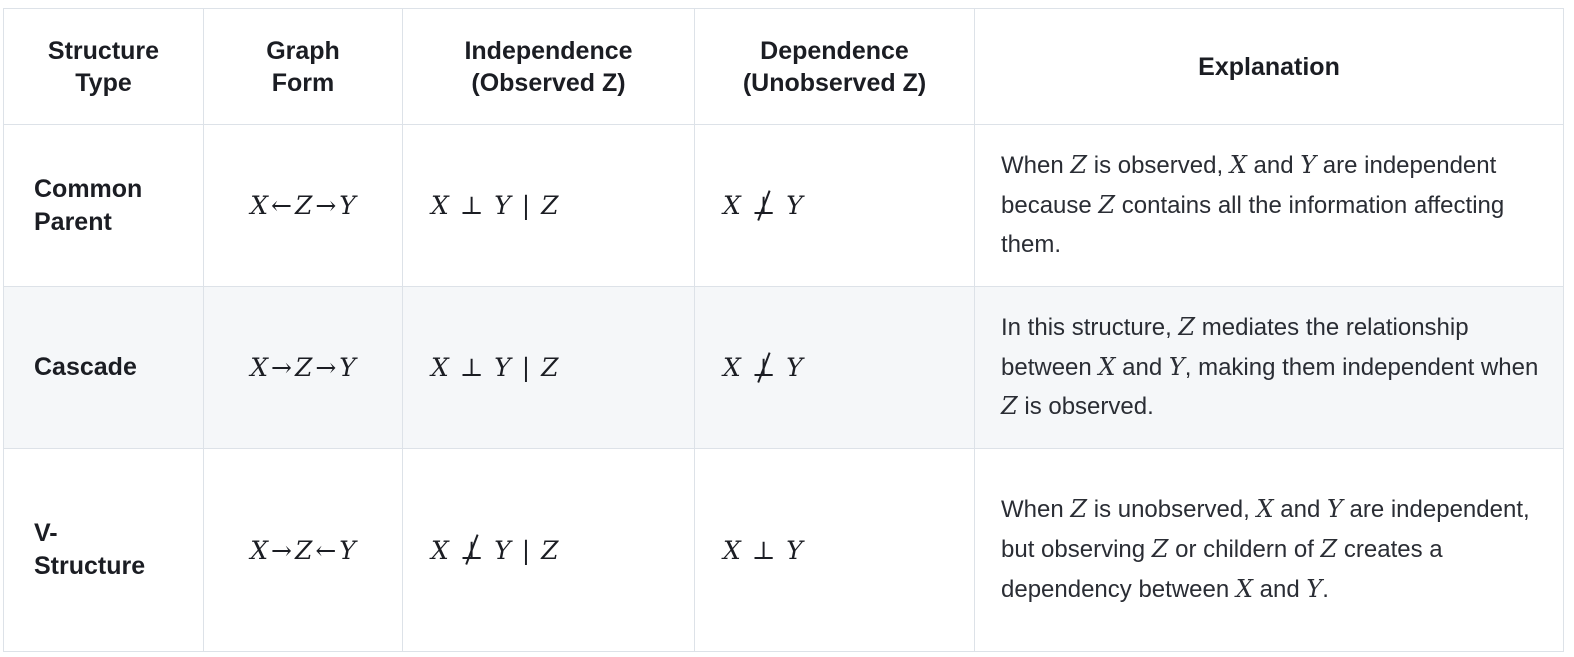 This screenshot has height=657, width=1574. I want to click on header-line-1: Explanation, so click(1269, 66).